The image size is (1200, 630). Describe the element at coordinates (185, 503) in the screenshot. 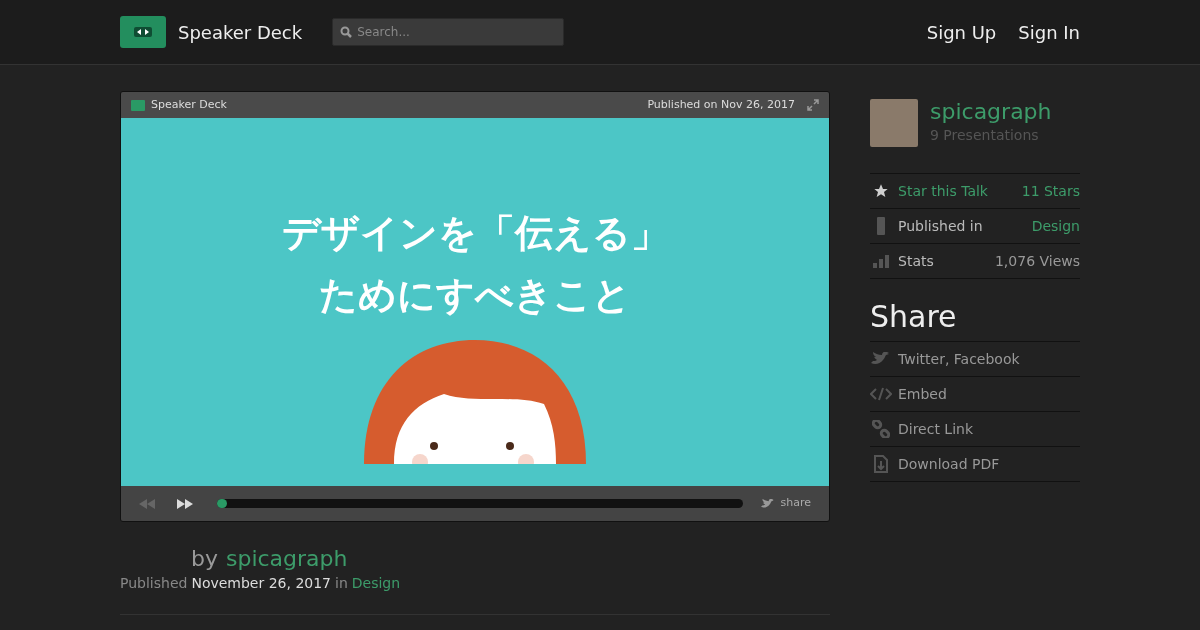

I see `fast-forward-icon` at that location.